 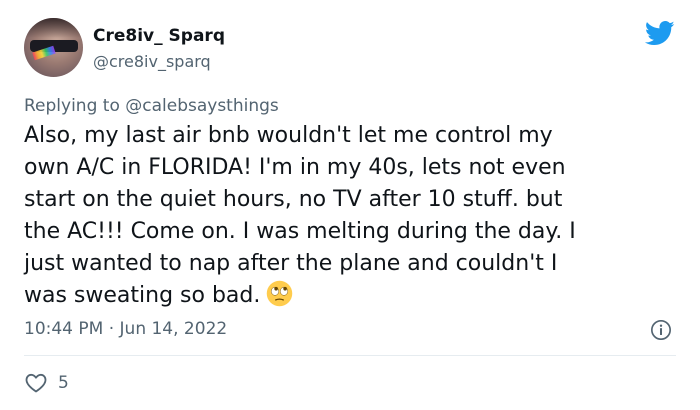 What do you see at coordinates (63, 383) in the screenshot?
I see `like-count: 5` at bounding box center [63, 383].